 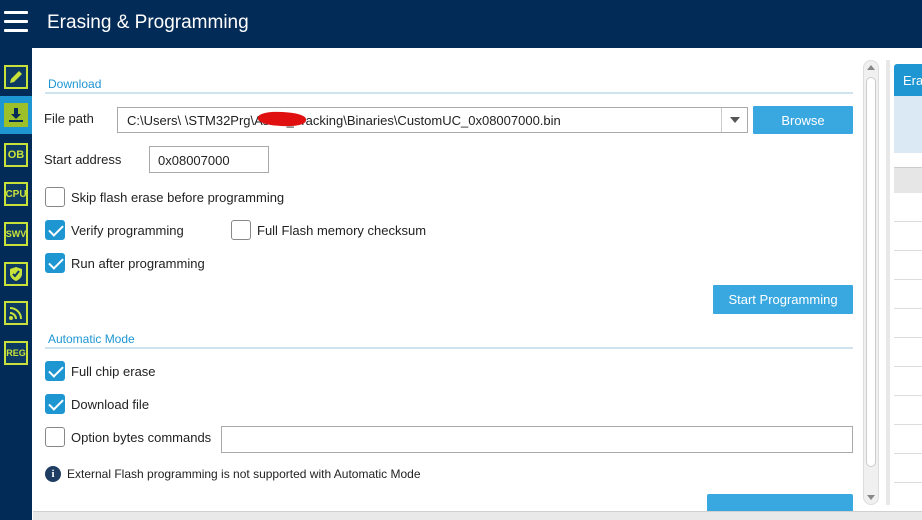 I want to click on sidebar-item-cpu: CPU, so click(x=16, y=194).